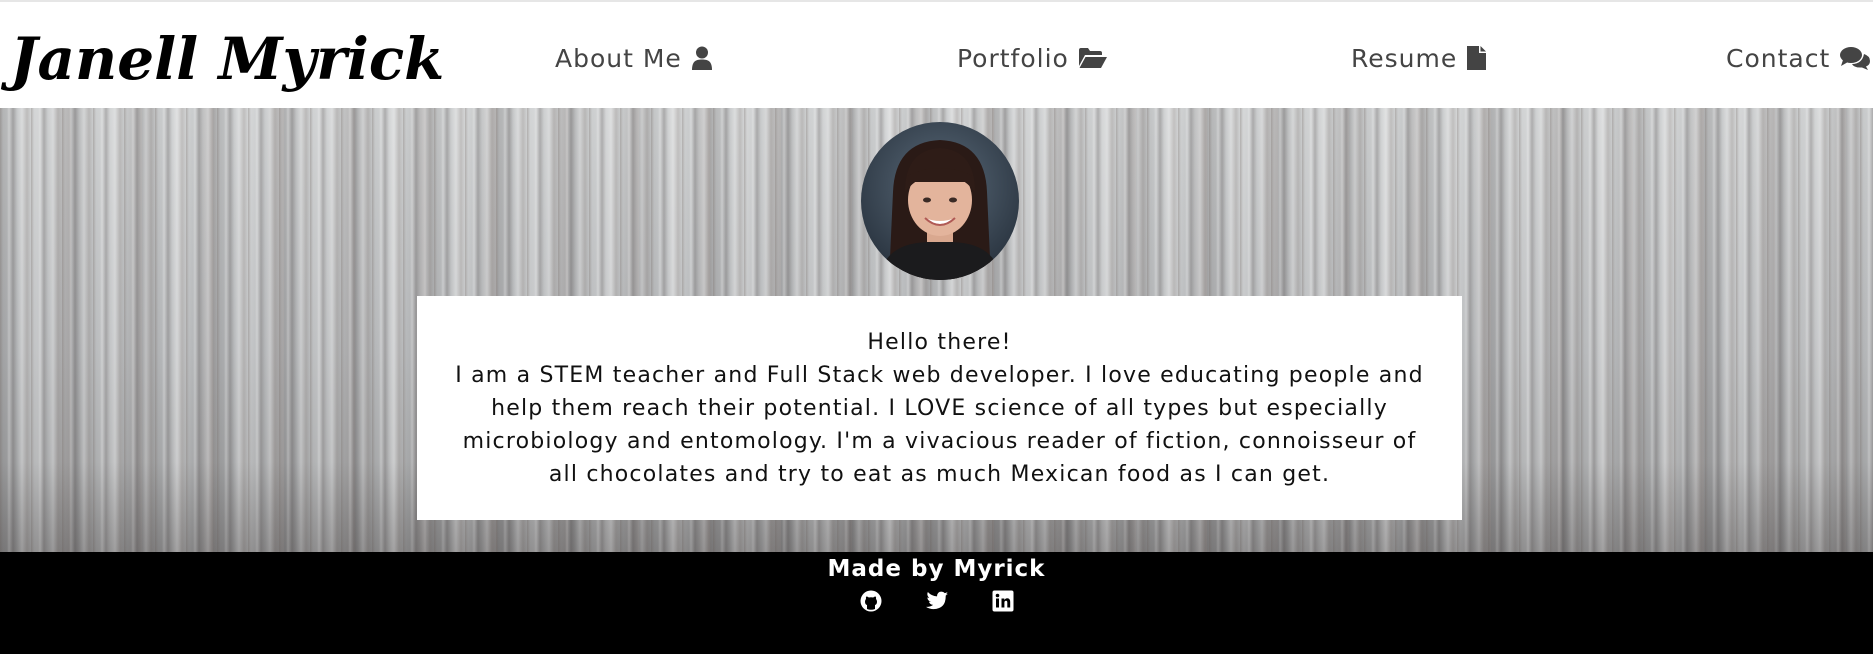 The height and width of the screenshot is (654, 1873). I want to click on greeting-text: Hello there!, so click(939, 342).